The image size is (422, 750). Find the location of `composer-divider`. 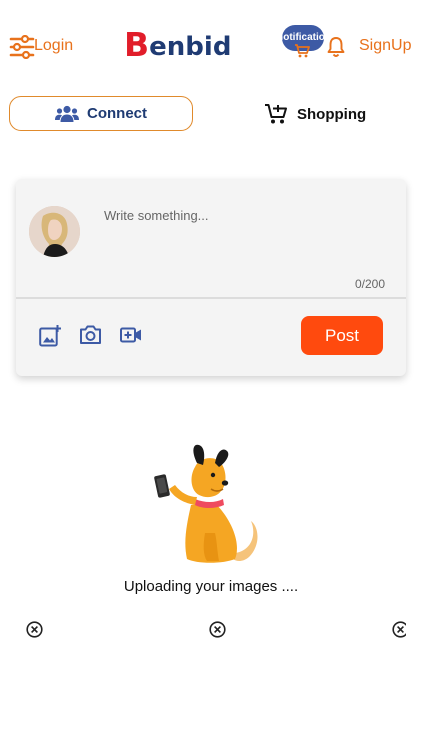

composer-divider is located at coordinates (211, 298).